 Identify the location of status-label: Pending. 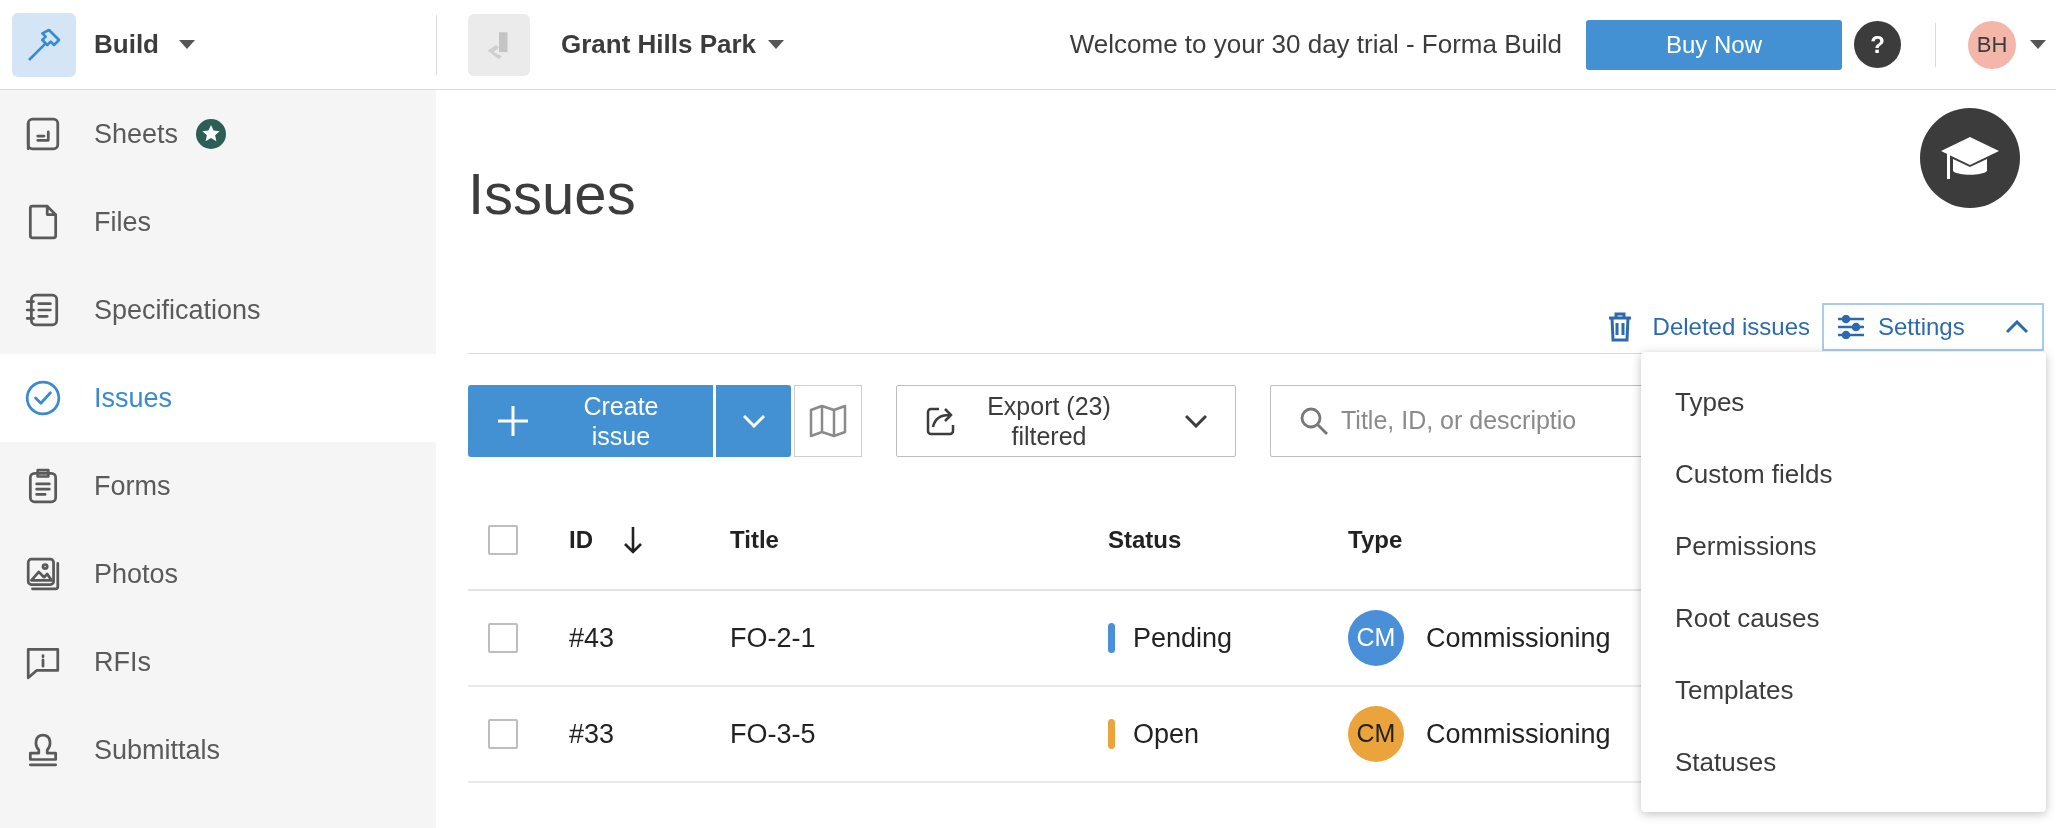
(1183, 638).